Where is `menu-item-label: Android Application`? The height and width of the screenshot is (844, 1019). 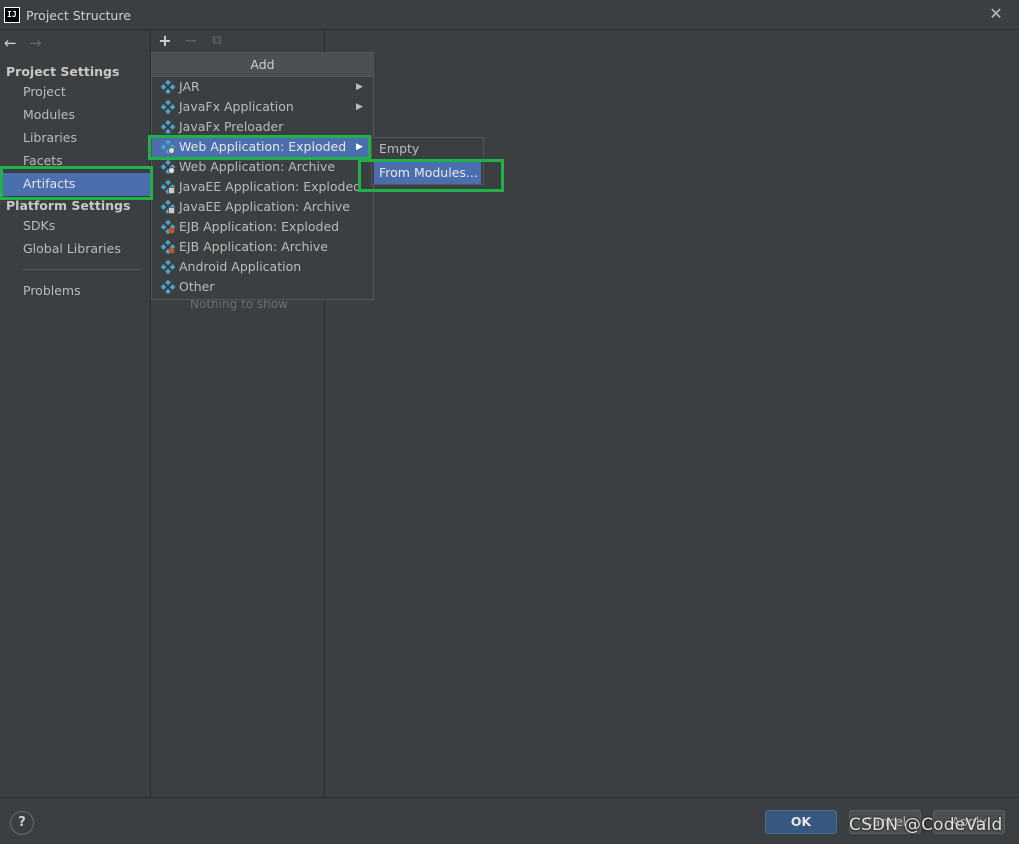 menu-item-label: Android Application is located at coordinates (240, 266).